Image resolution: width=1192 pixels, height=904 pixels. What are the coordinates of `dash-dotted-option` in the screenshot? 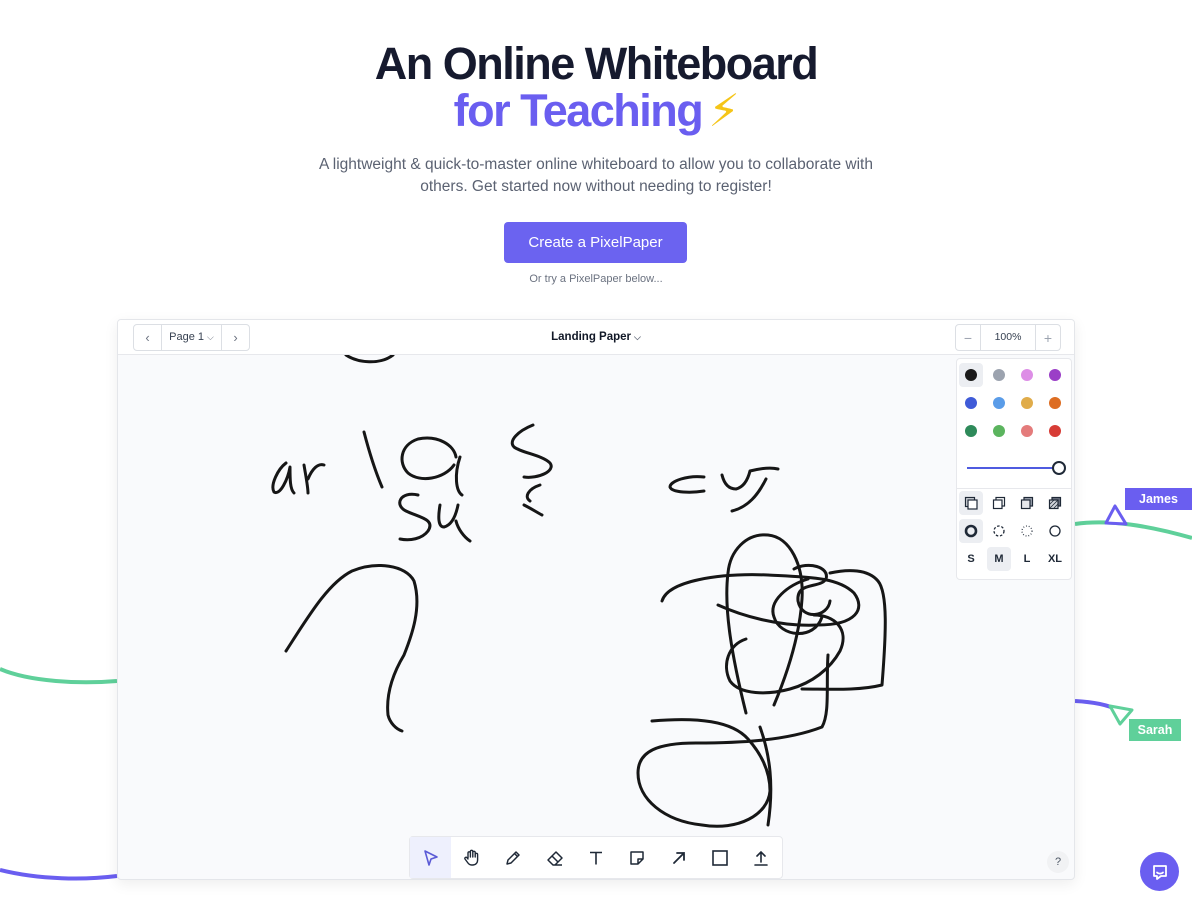 It's located at (1027, 531).